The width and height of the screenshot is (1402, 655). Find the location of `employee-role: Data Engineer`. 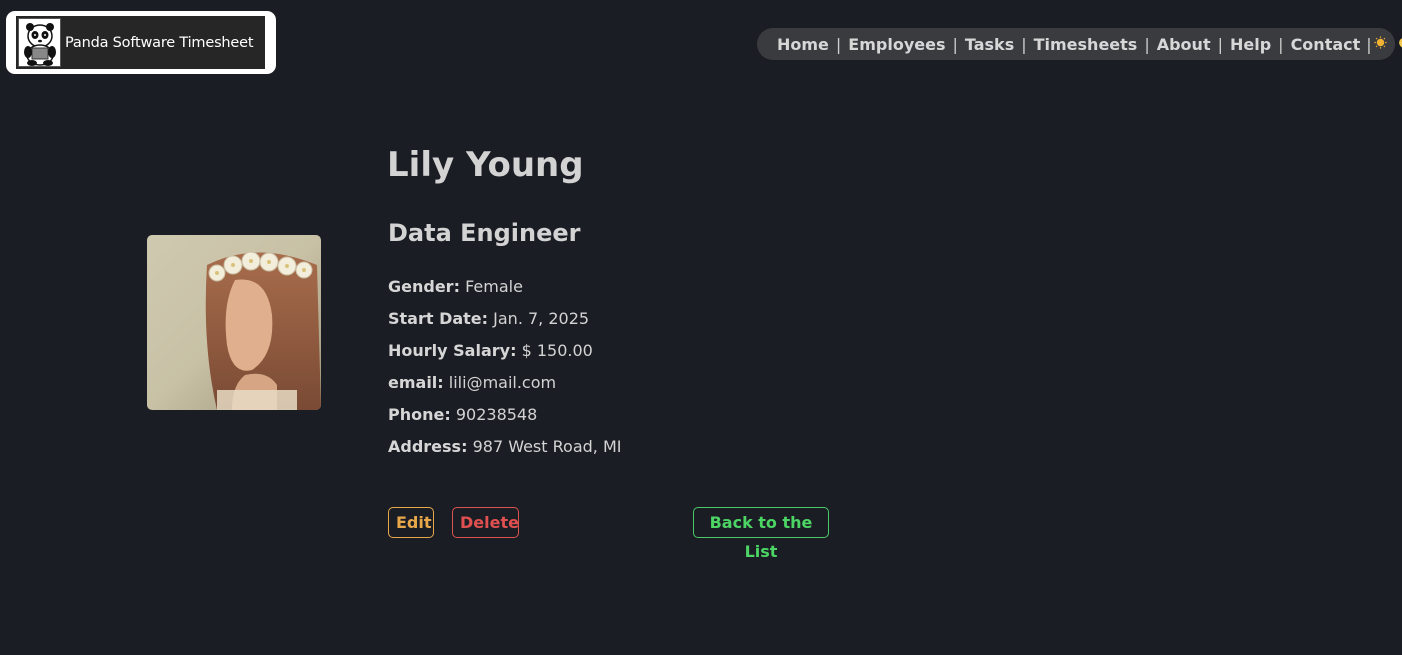

employee-role: Data Engineer is located at coordinates (484, 233).